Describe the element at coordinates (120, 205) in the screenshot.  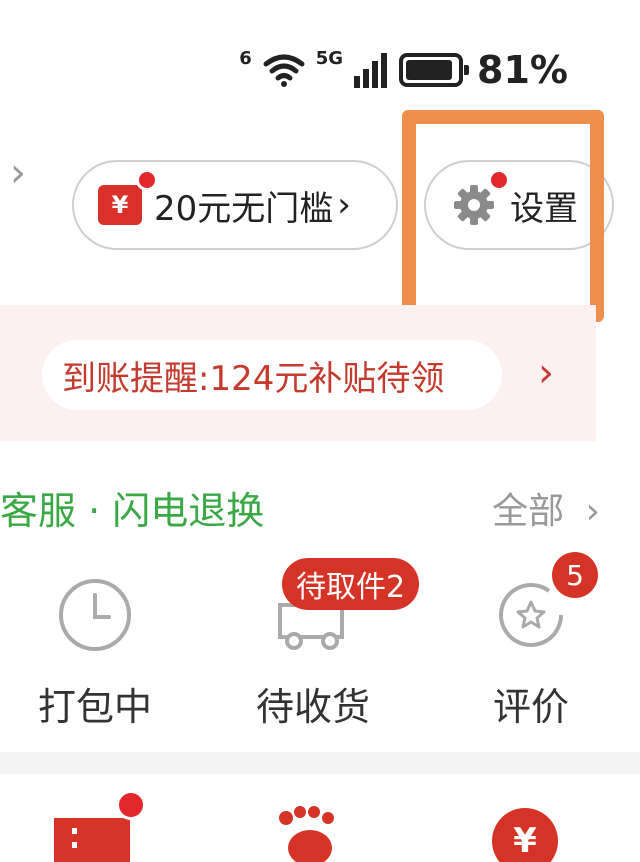
I see `coupon-icon-symbol: ¥` at that location.